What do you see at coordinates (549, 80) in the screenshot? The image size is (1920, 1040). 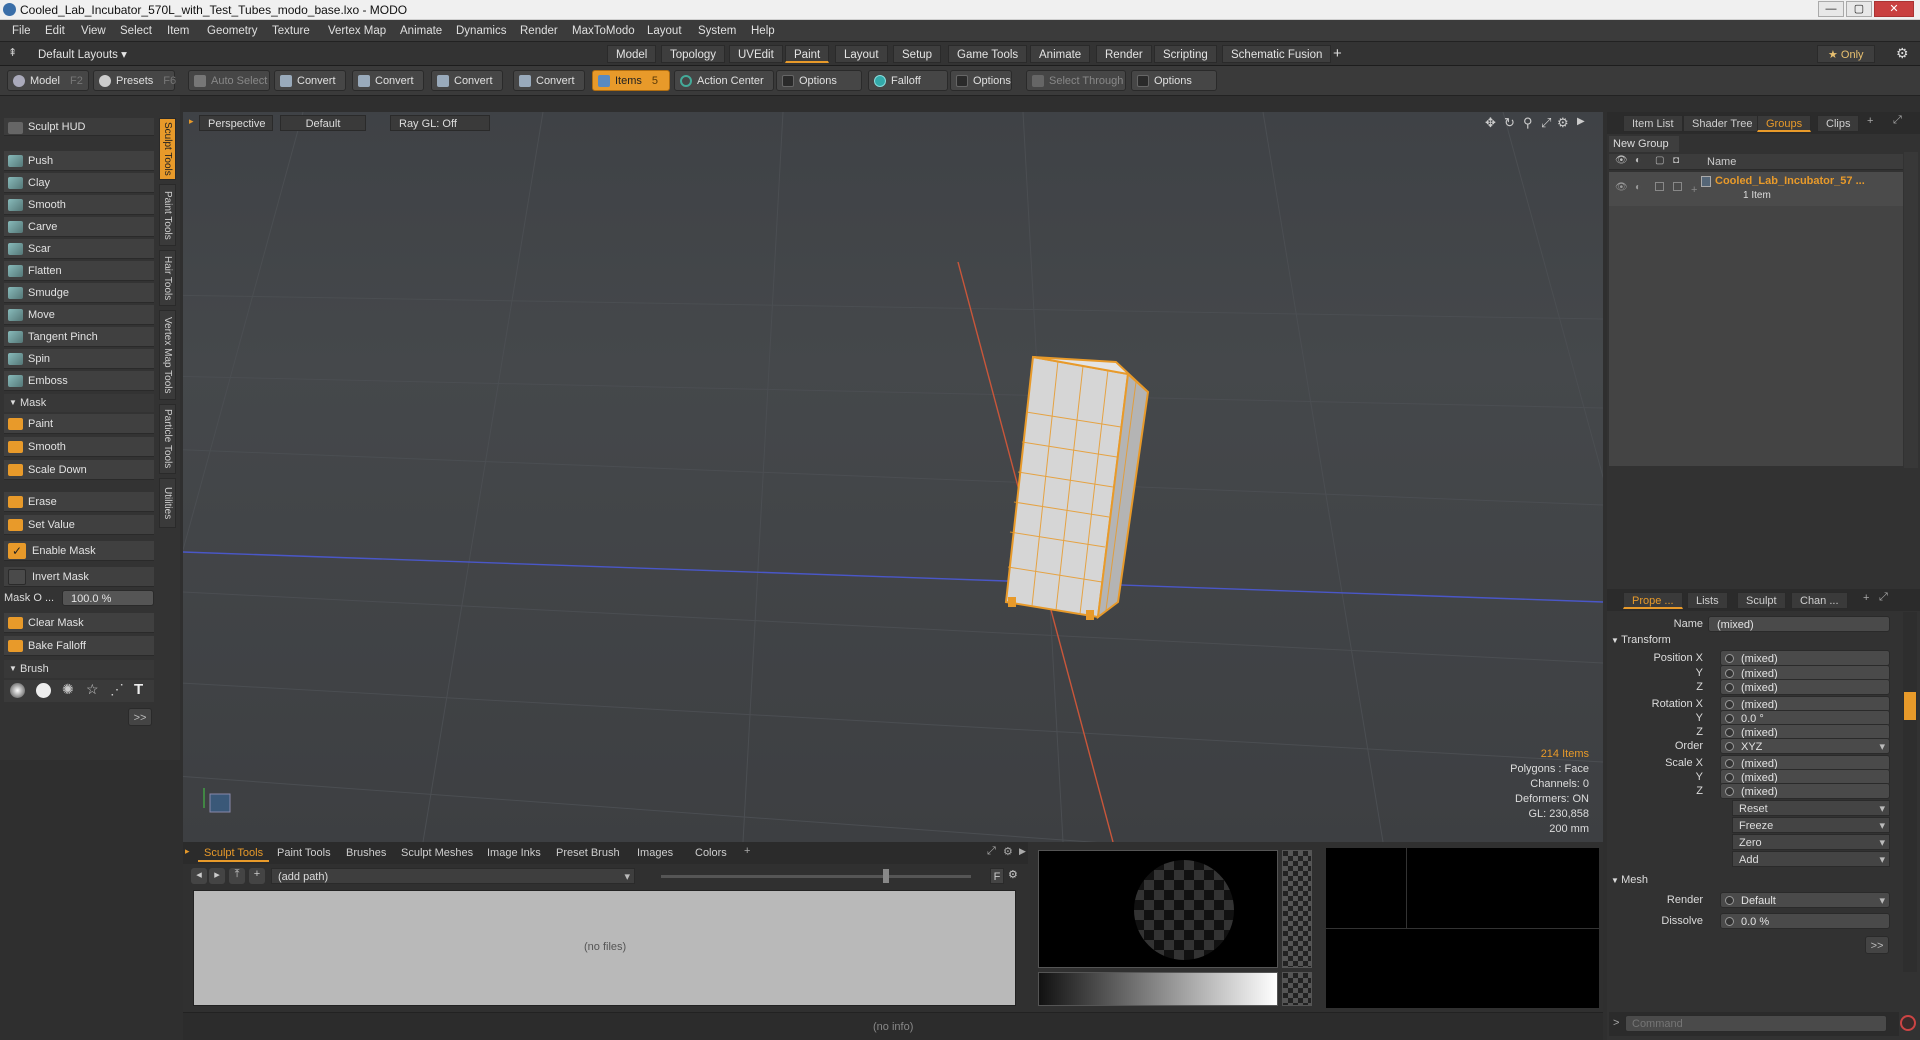 I see `convert-button-4: Convert` at bounding box center [549, 80].